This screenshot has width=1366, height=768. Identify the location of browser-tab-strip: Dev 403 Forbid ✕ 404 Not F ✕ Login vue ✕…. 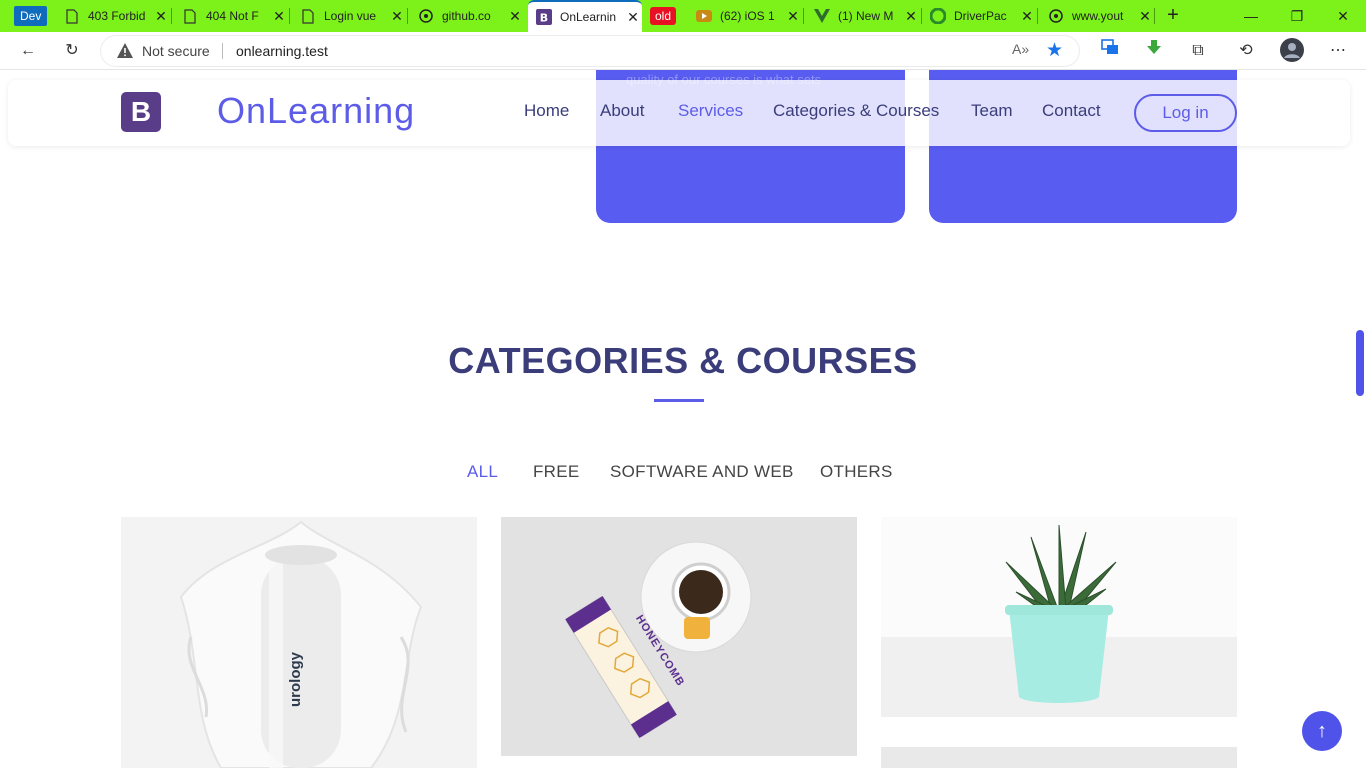
(683, 16).